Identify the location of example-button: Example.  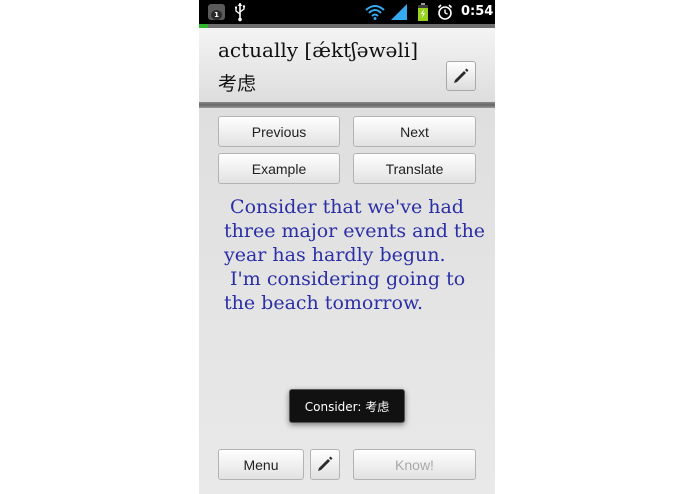
(279, 168).